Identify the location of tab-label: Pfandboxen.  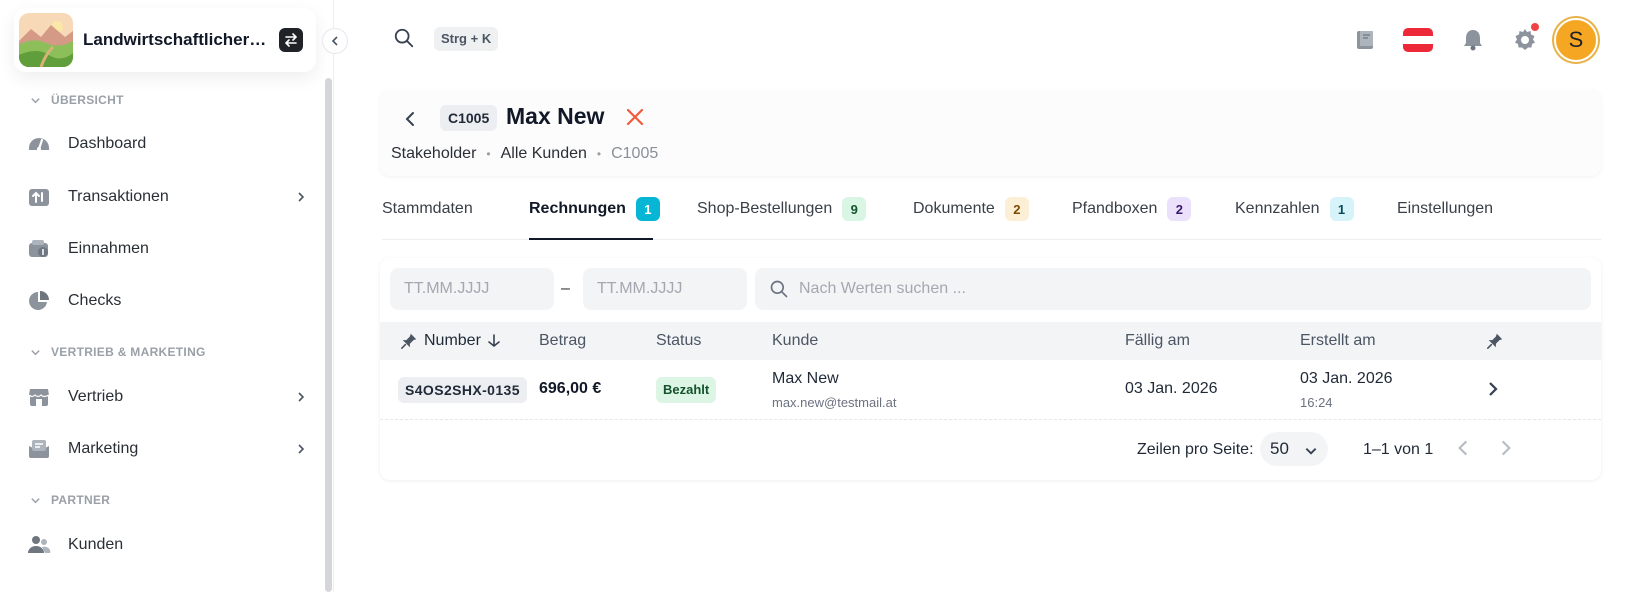
(1115, 208).